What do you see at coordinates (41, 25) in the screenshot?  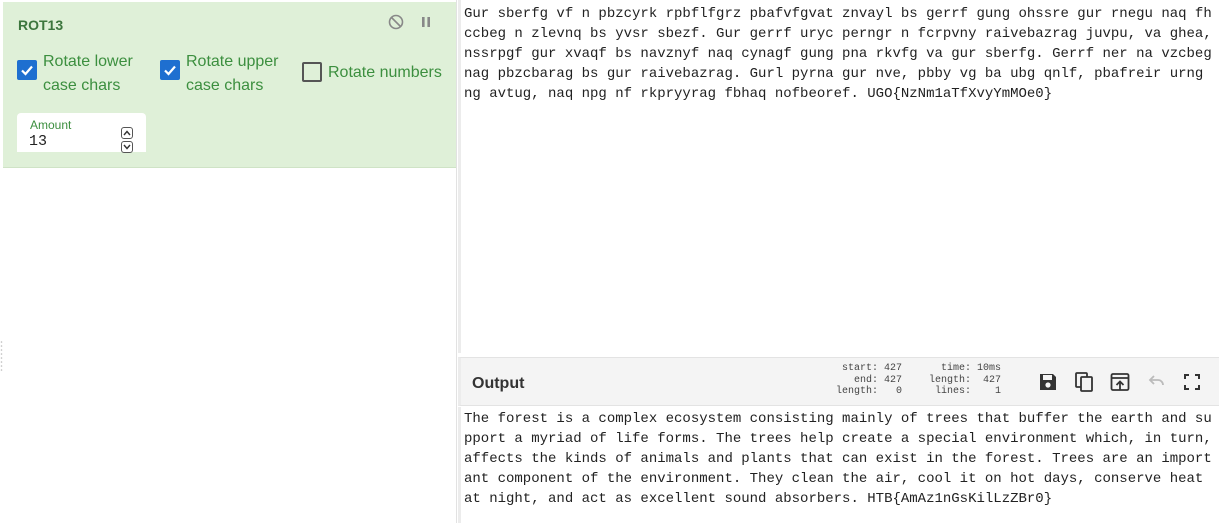 I see `operation-title: ROT13` at bounding box center [41, 25].